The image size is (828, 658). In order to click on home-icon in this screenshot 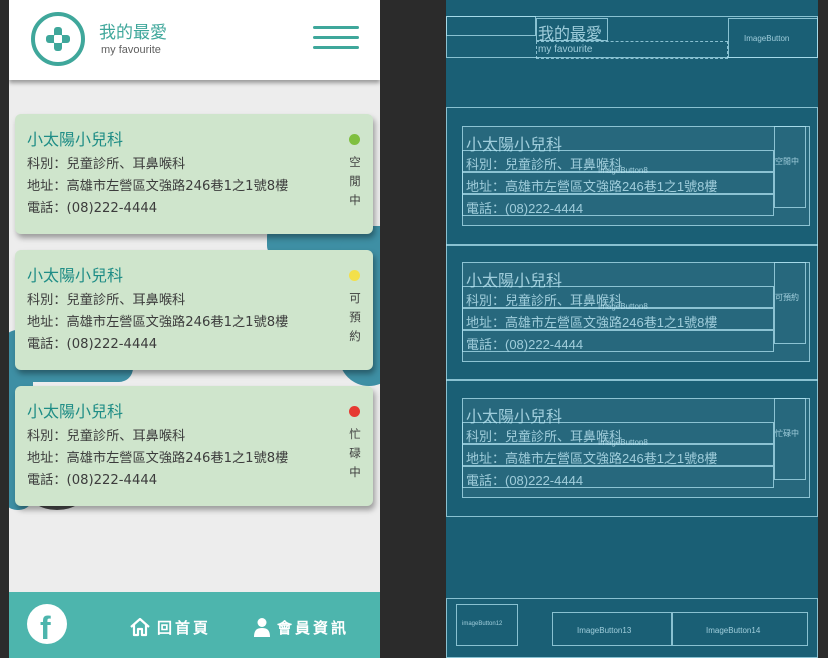, I will do `click(140, 627)`.